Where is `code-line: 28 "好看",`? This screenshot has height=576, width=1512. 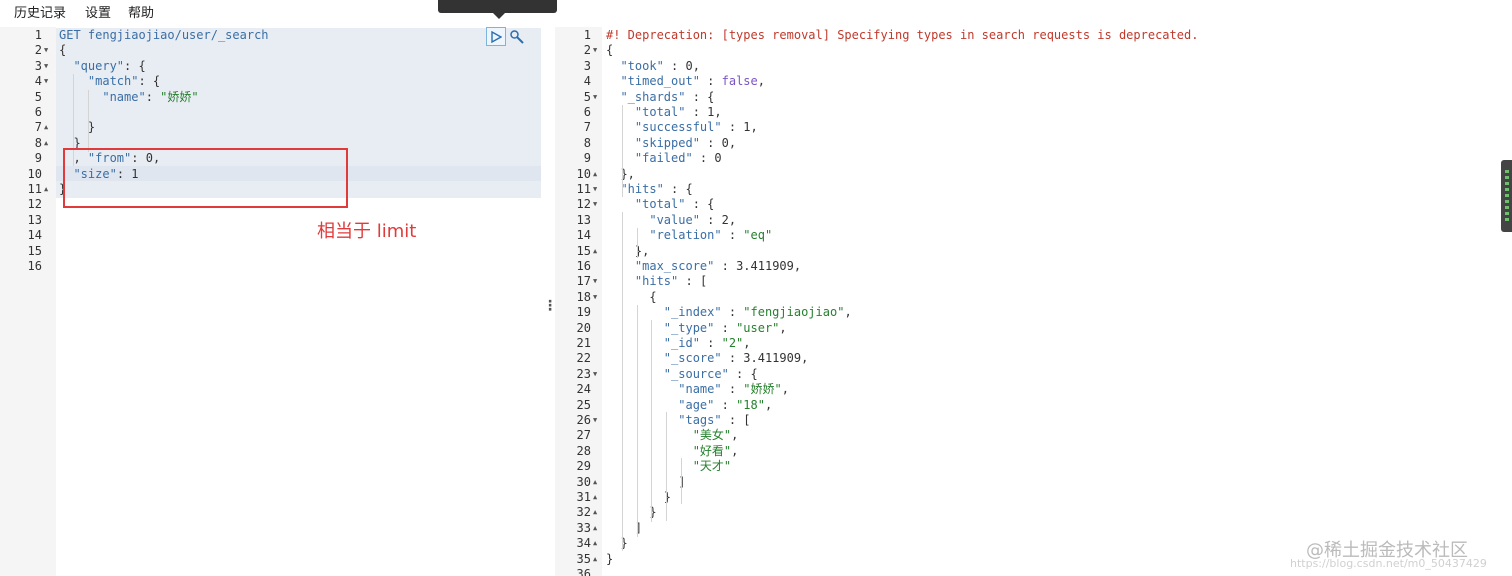
code-line: 28 "好看", is located at coordinates (1033, 451).